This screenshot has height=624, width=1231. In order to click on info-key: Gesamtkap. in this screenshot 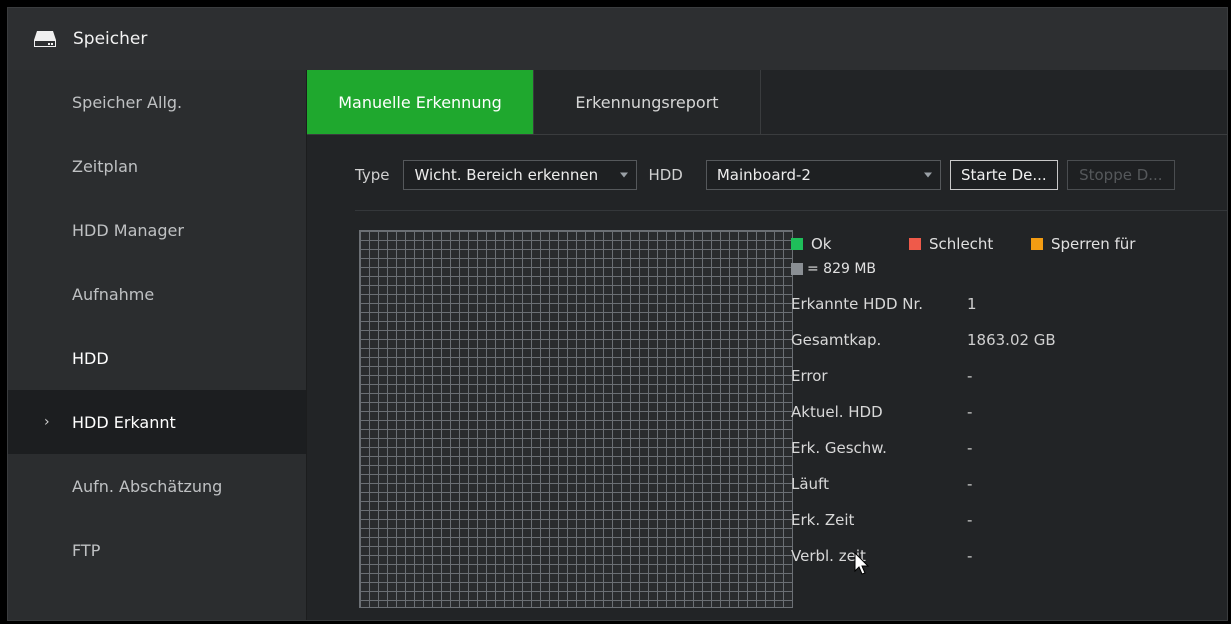, I will do `click(836, 340)`.